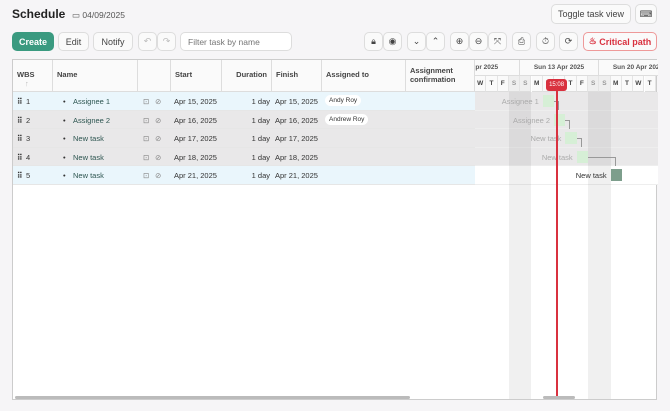 The width and height of the screenshot is (670, 411). Describe the element at coordinates (373, 41) in the screenshot. I see `lock-icon: 🔒︎` at that location.